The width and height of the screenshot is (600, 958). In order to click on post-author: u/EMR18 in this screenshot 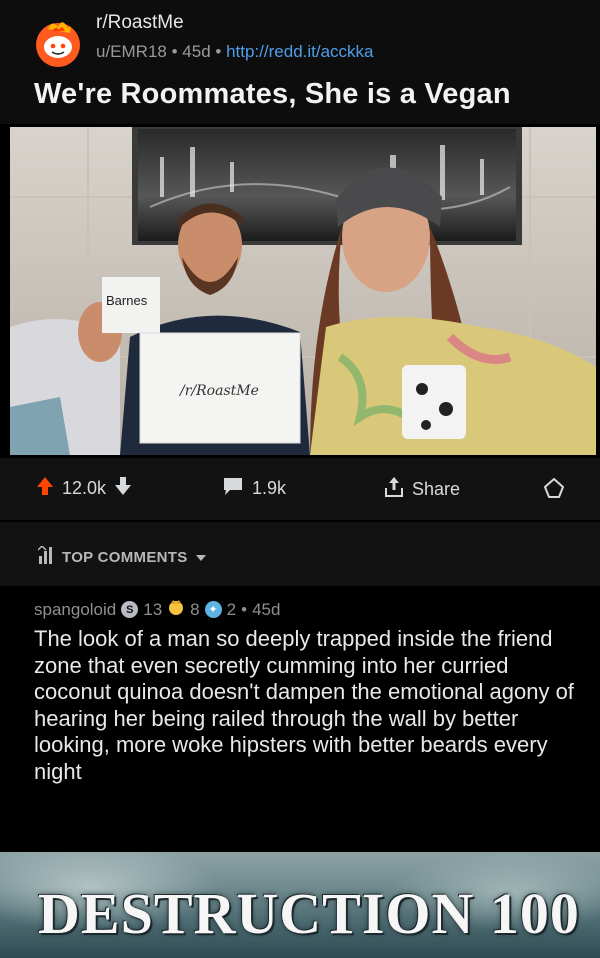, I will do `click(131, 51)`.